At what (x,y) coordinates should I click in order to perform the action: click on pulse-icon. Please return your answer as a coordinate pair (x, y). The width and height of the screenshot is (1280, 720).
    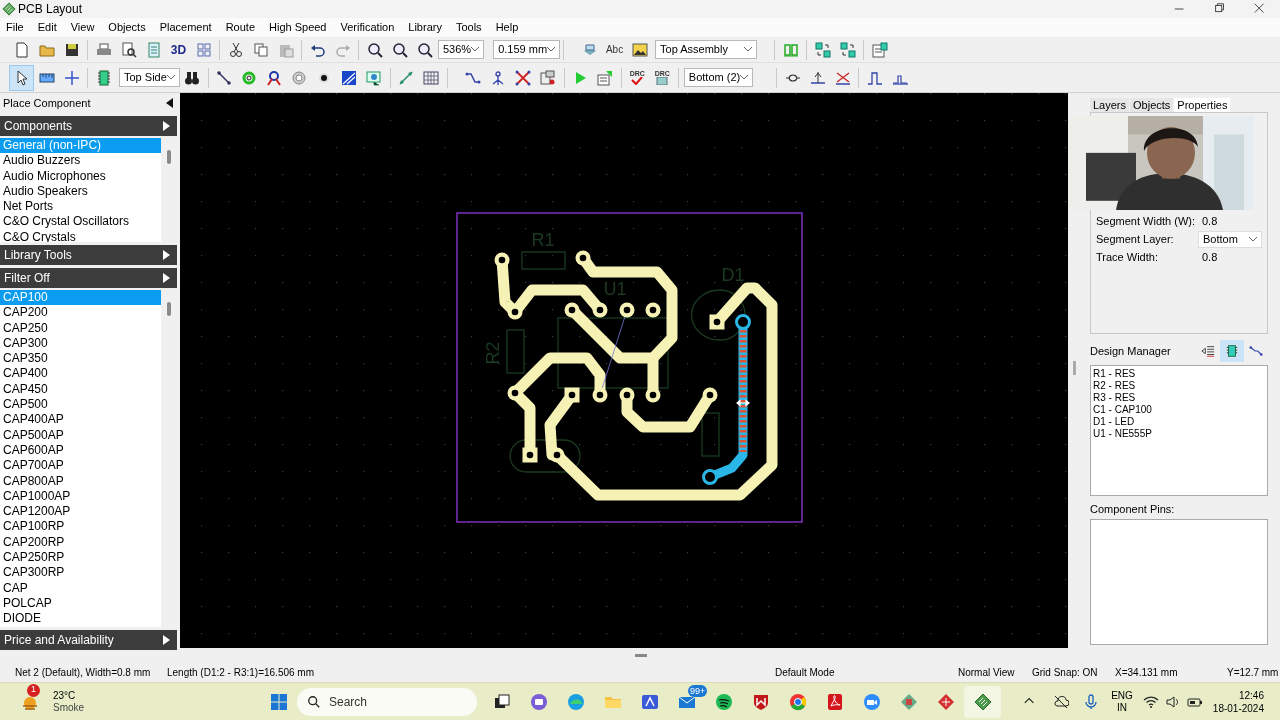
    Looking at the image, I should click on (874, 77).